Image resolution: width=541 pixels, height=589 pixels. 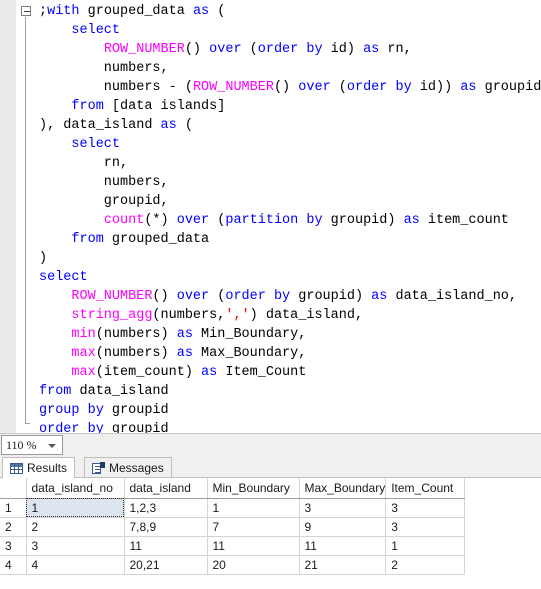 What do you see at coordinates (8, 216) in the screenshot?
I see `editor-indicator-margin` at bounding box center [8, 216].